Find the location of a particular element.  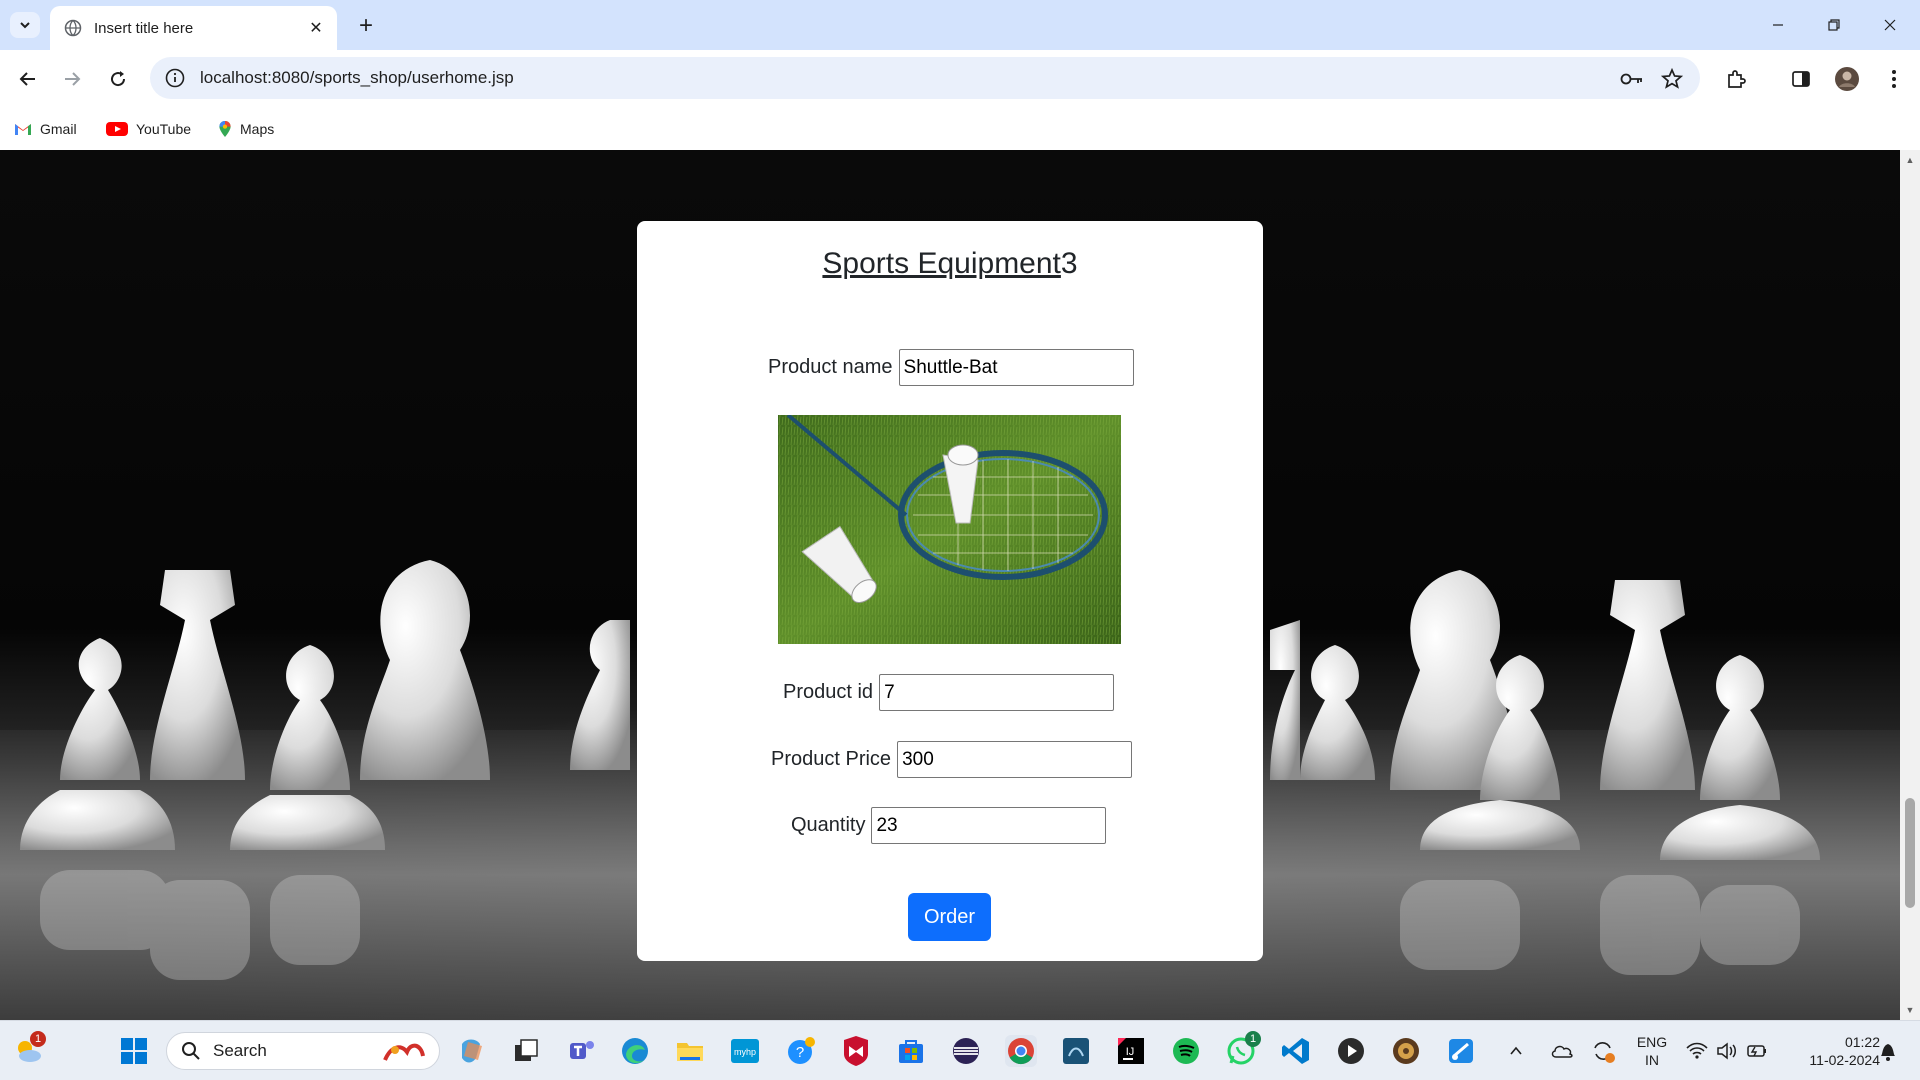

taskbar-help: ? is located at coordinates (801, 1051).